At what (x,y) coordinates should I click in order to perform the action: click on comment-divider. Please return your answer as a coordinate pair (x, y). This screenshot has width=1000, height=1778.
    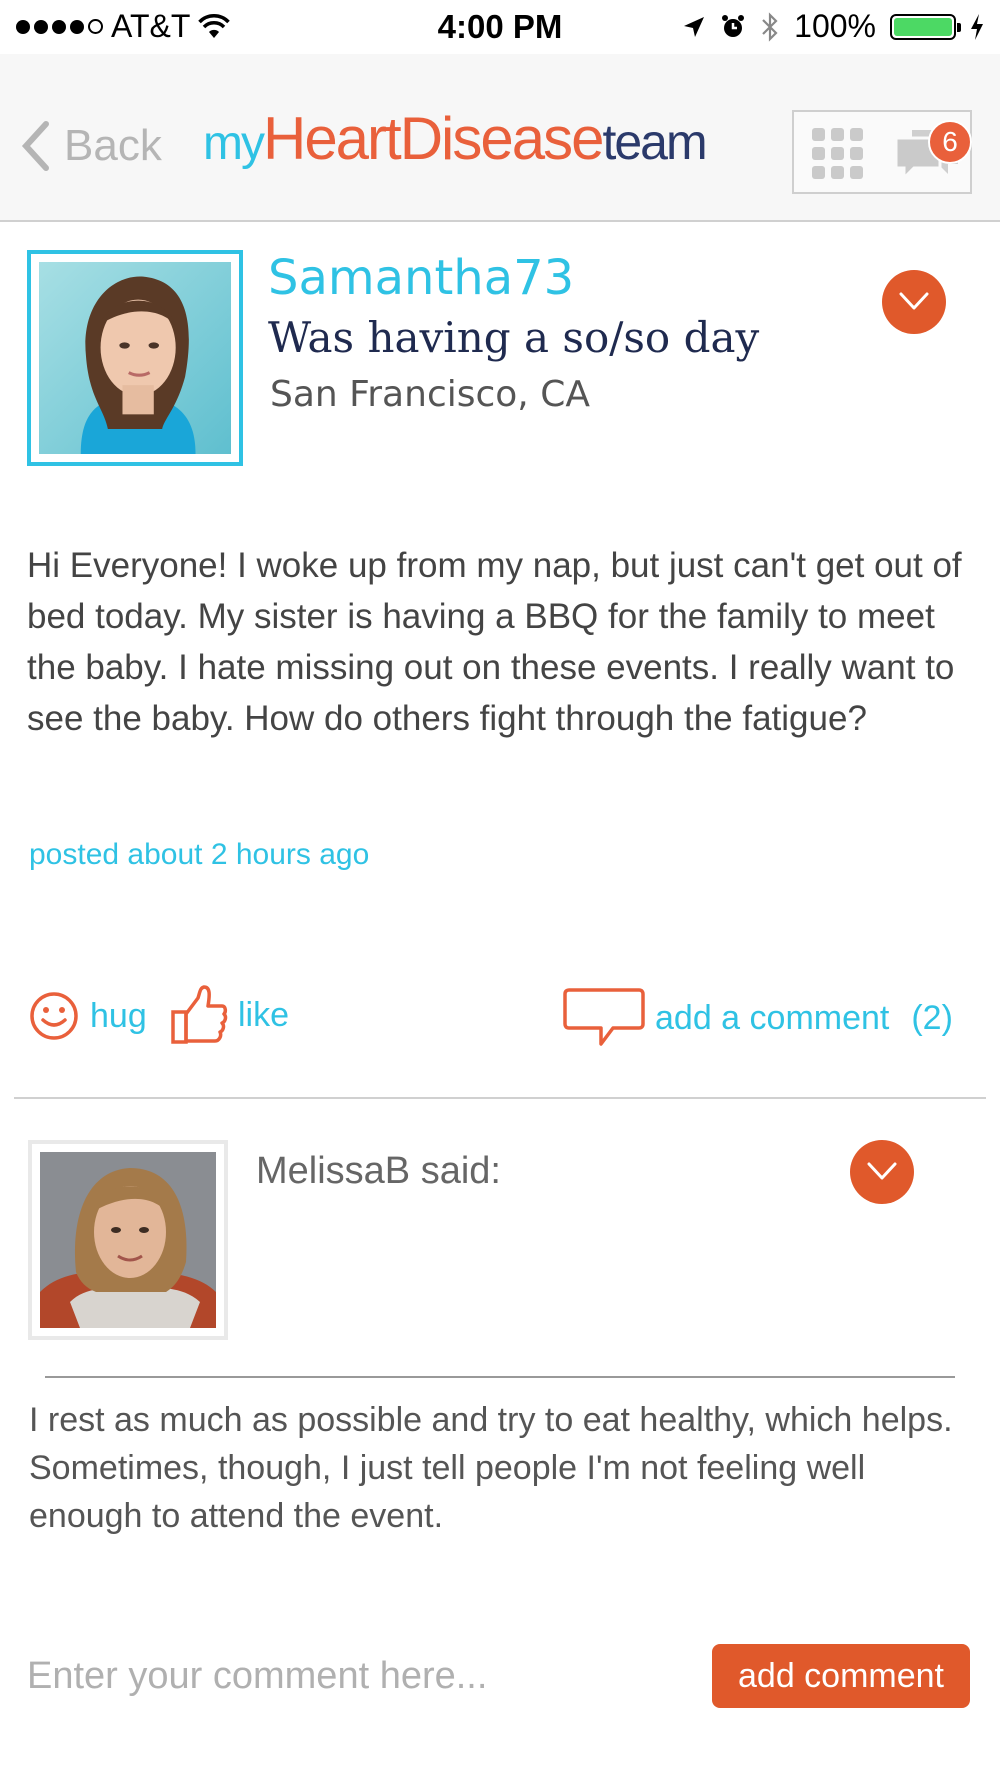
    Looking at the image, I should click on (500, 1377).